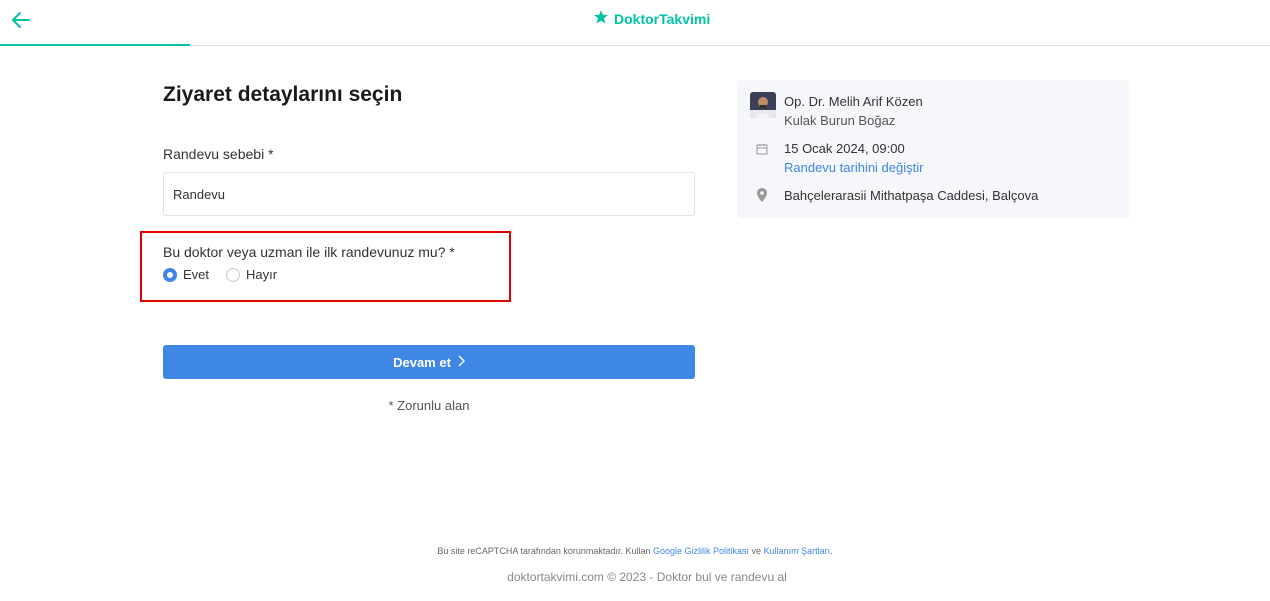  I want to click on radio-no-label: Hayır, so click(261, 274).